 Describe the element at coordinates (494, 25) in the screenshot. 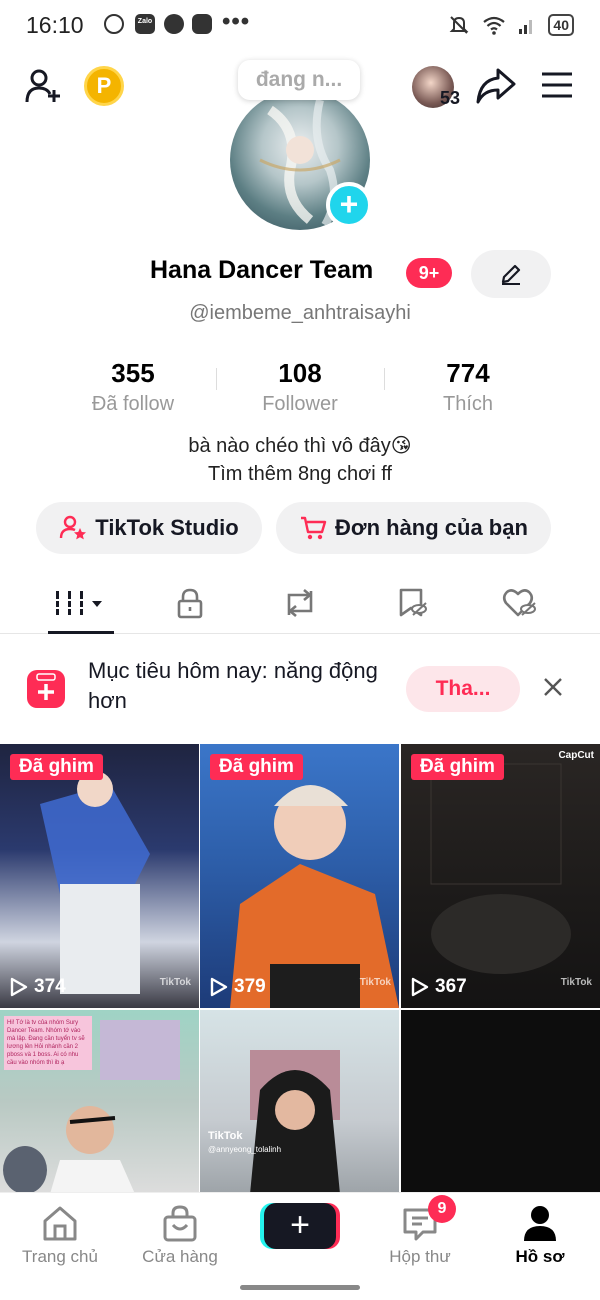

I see `wifi-icon` at that location.